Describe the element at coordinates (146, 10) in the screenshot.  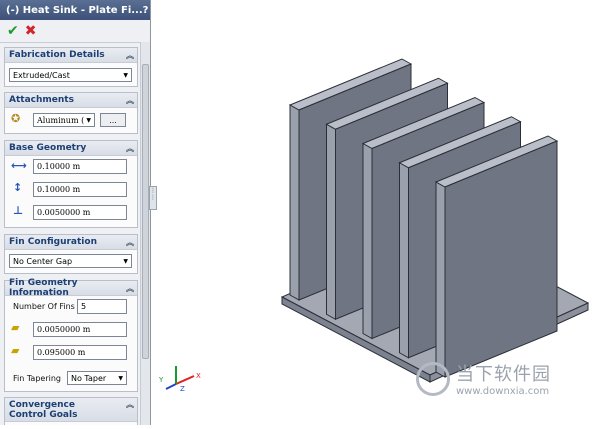
I see `help-icon: ?` at that location.